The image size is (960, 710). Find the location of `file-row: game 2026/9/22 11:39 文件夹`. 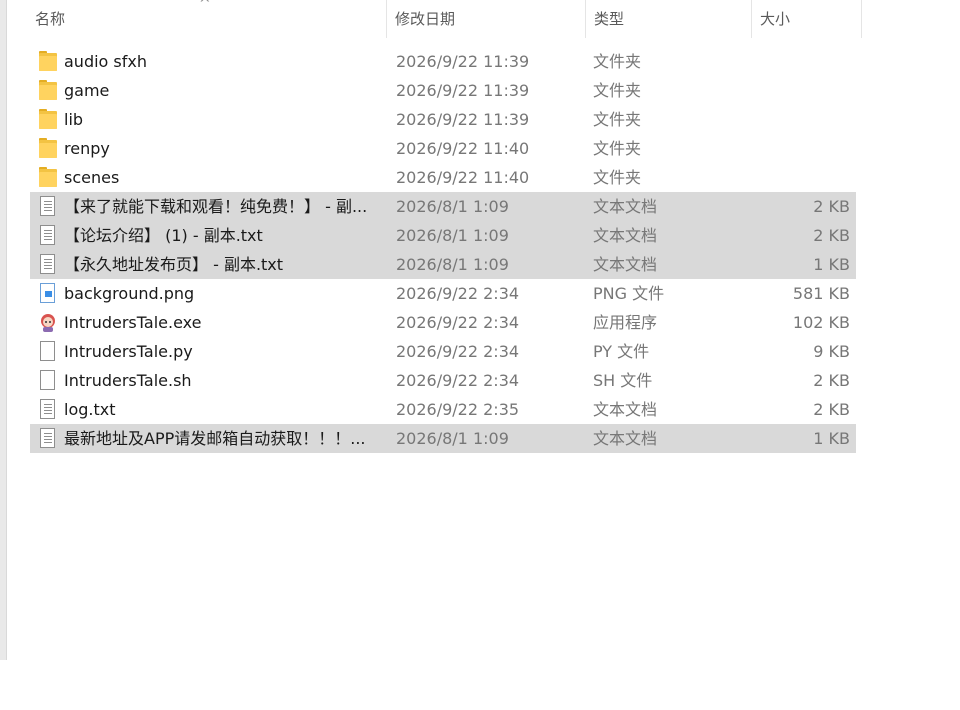

file-row: game 2026/9/22 11:39 文件夹 is located at coordinates (443, 90).